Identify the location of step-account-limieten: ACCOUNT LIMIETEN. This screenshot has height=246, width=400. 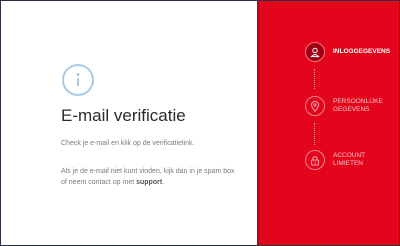
(351, 160).